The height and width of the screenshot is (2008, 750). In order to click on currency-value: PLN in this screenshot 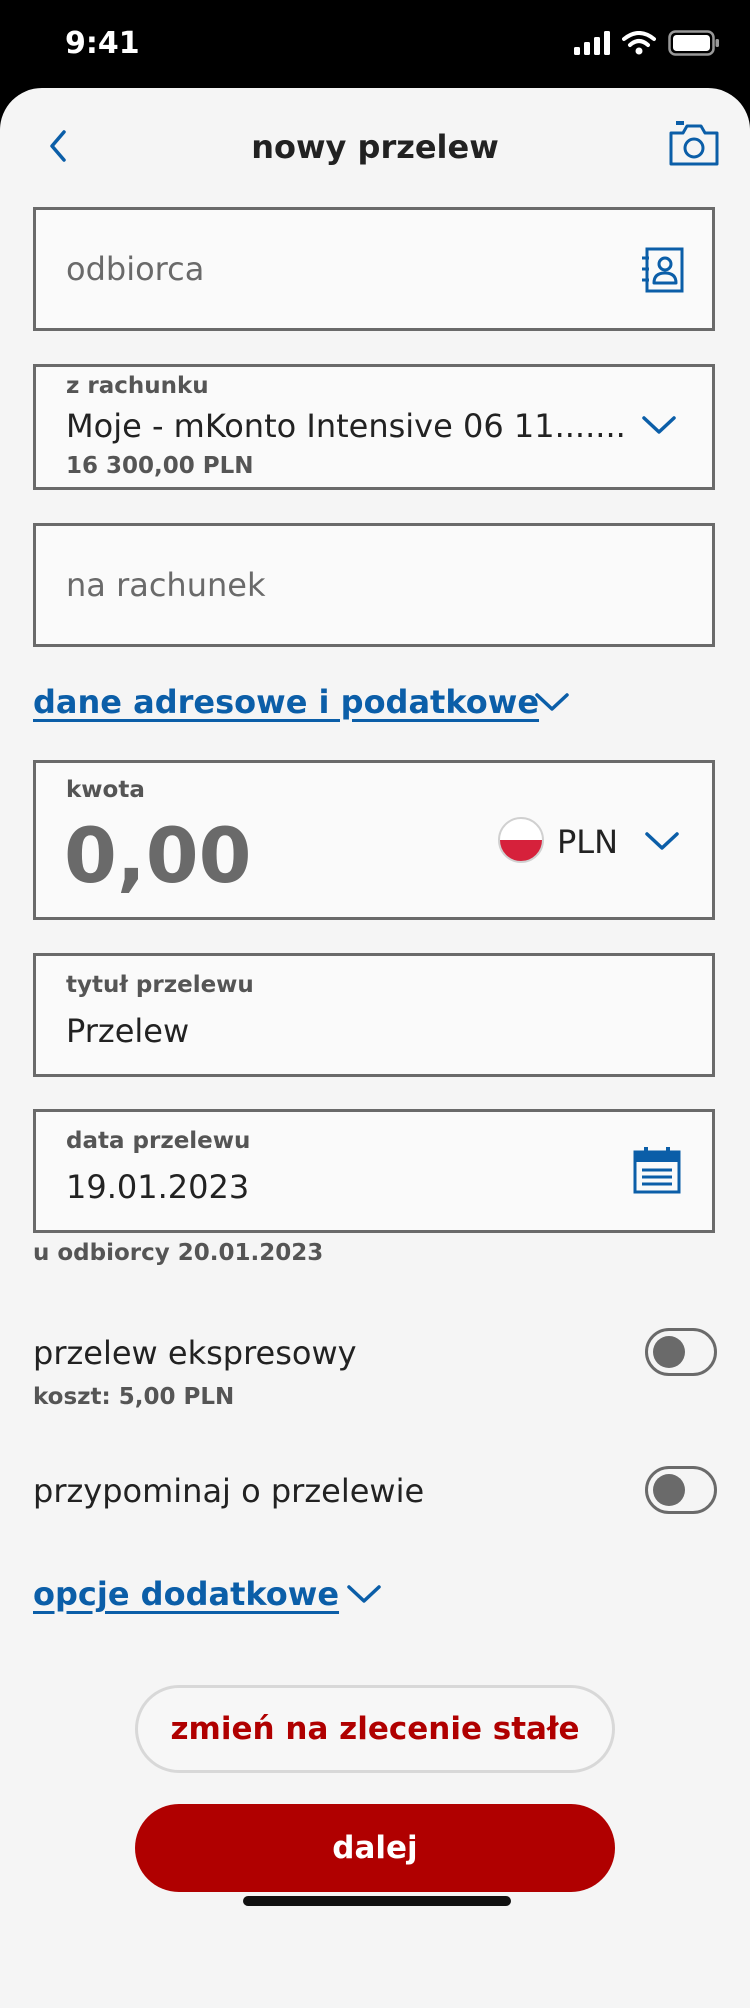, I will do `click(587, 842)`.